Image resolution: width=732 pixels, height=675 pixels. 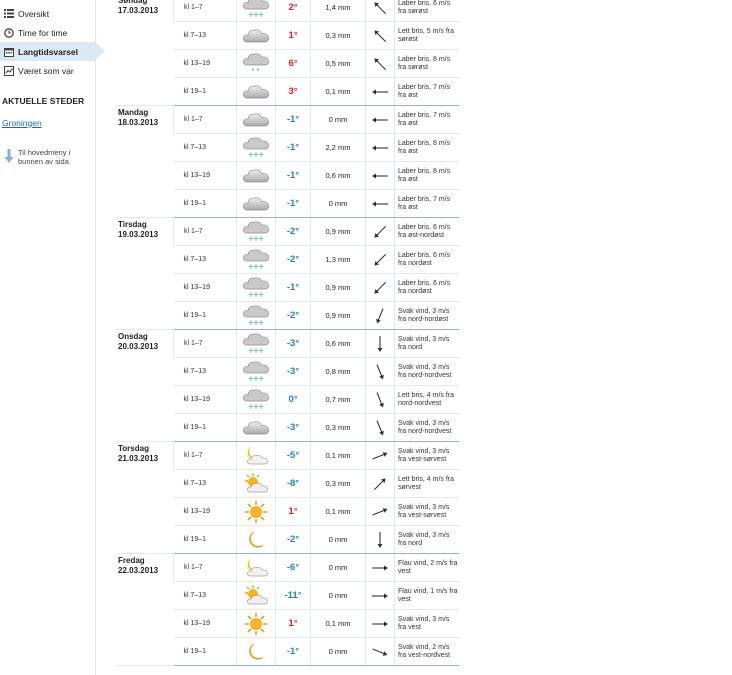 I want to click on wind-description-cell: Laber bris, 6 m/s fra nordøst, so click(x=426, y=287).